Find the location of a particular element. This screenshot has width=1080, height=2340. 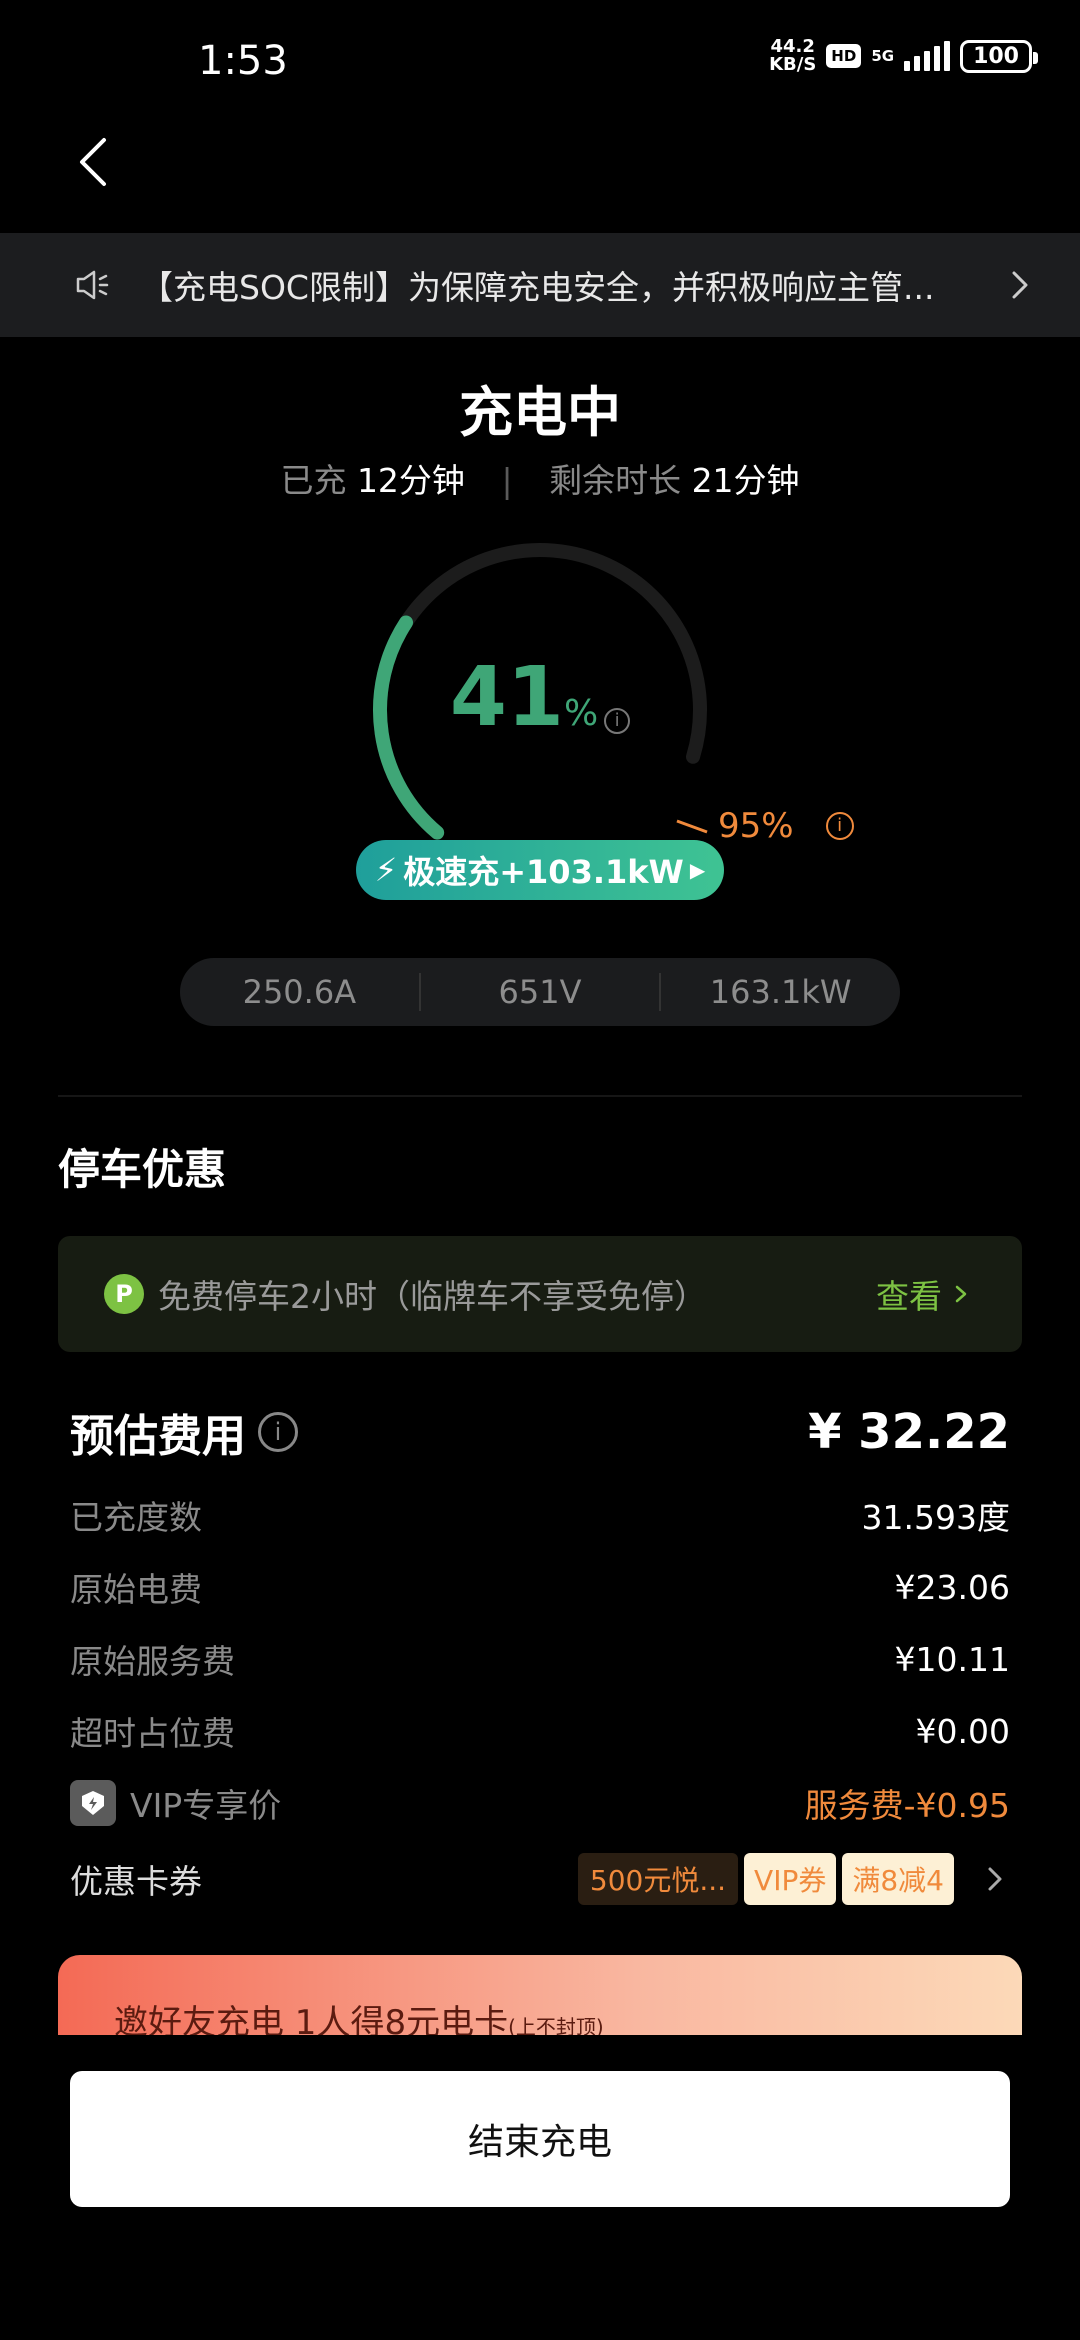

power-value: 163.1kW is located at coordinates (780, 992).